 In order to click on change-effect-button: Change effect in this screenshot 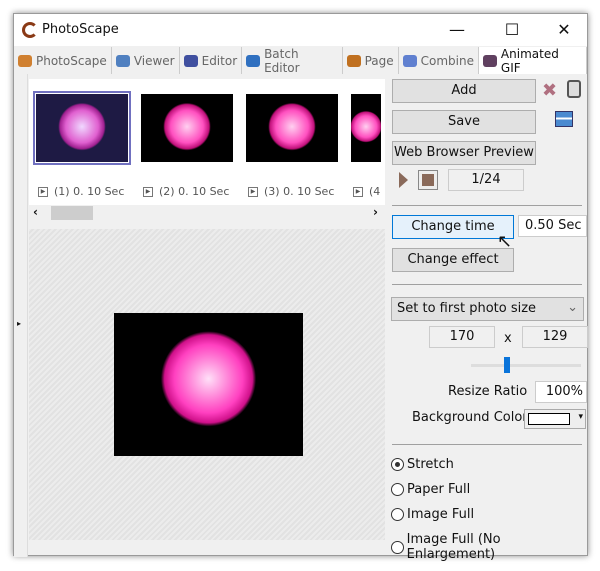, I will do `click(453, 260)`.